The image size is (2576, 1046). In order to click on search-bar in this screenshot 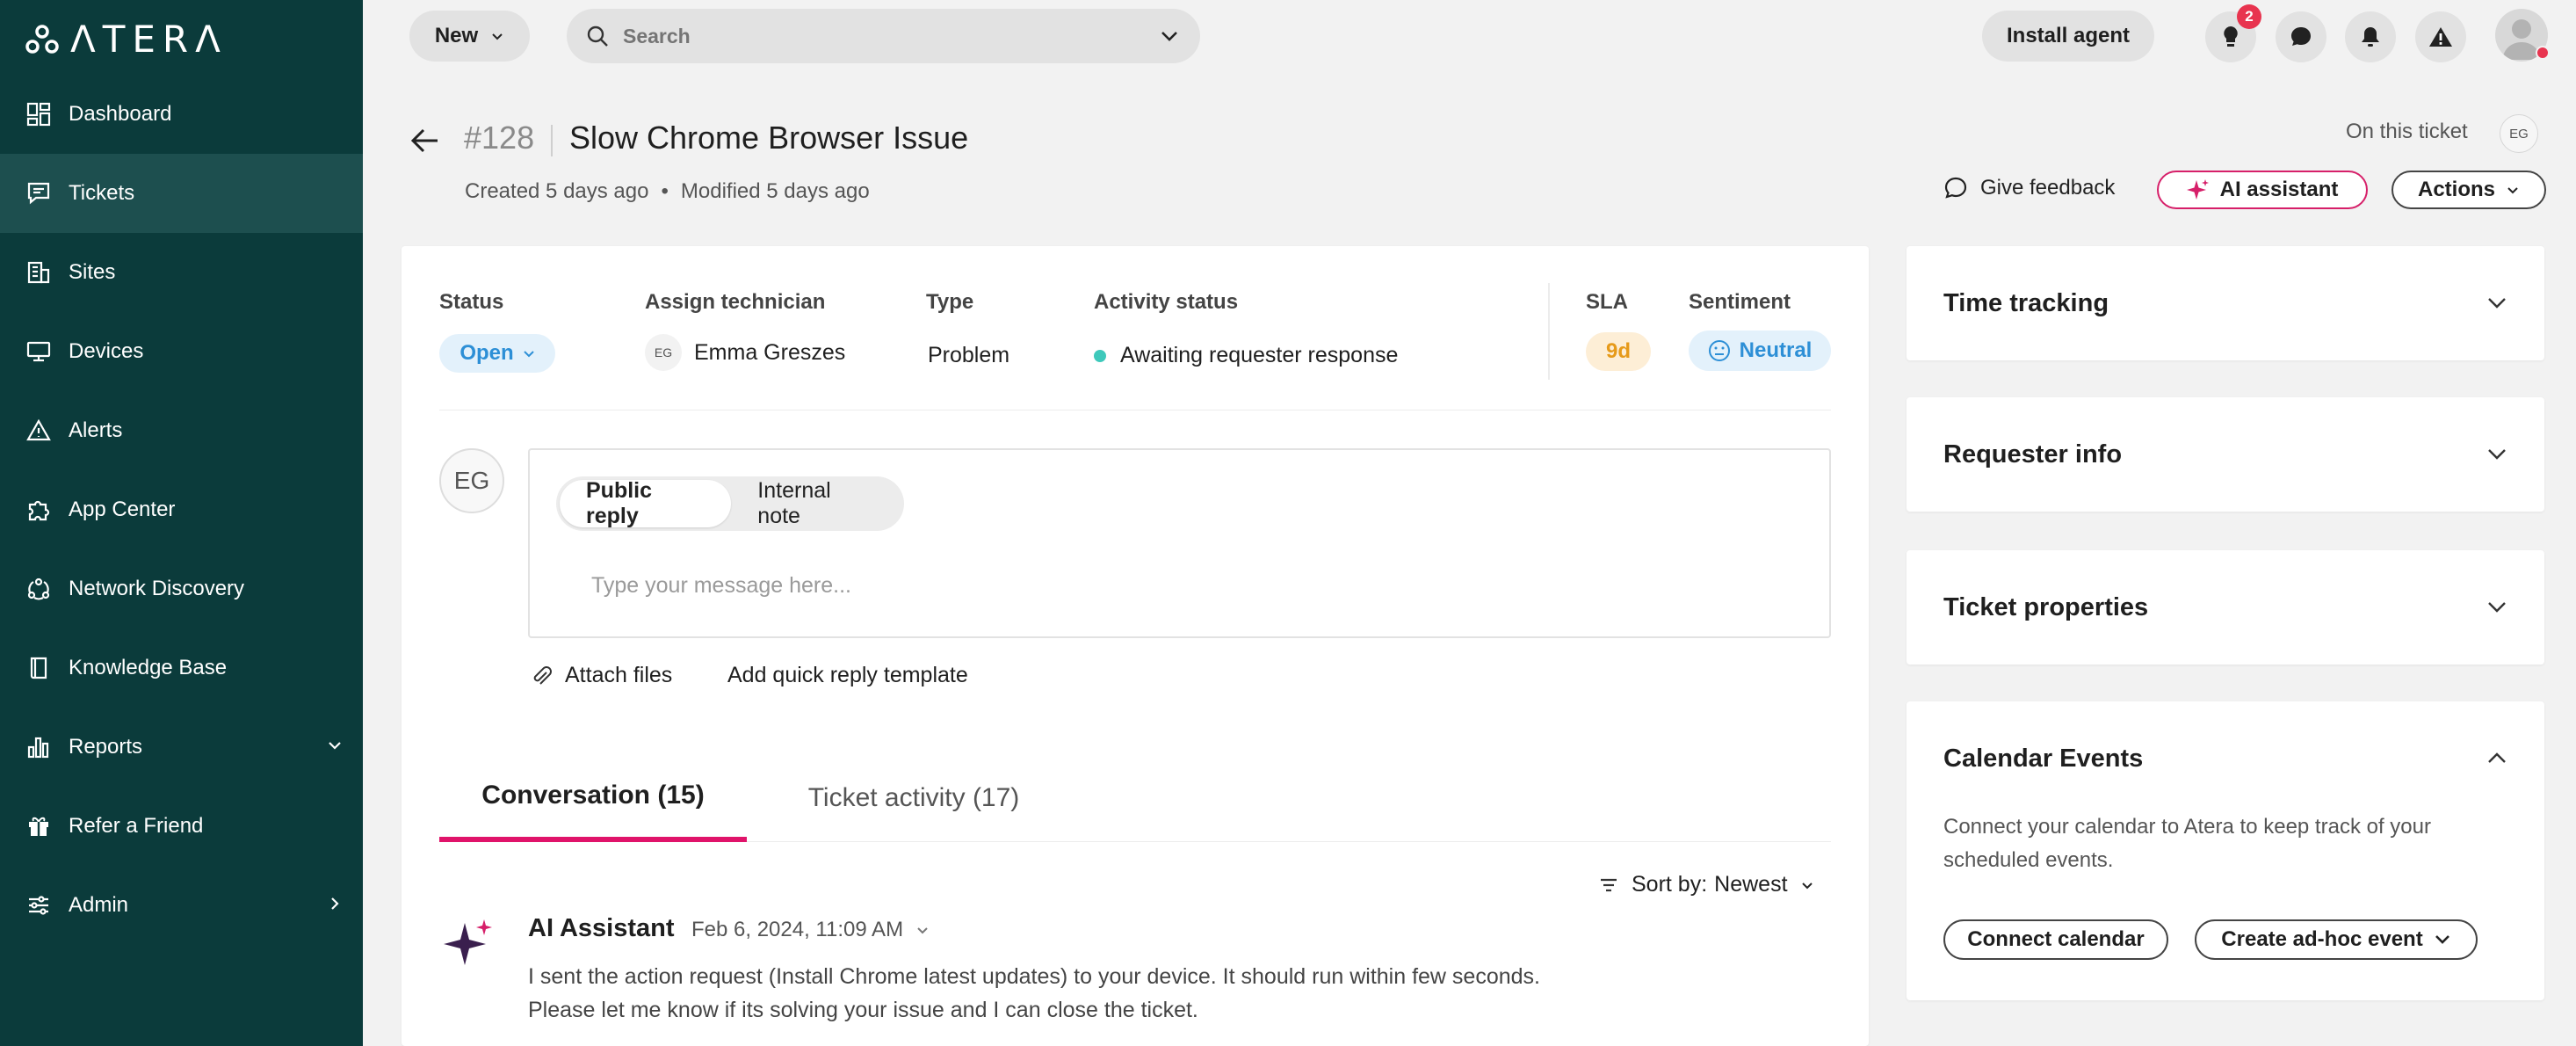, I will do `click(883, 36)`.